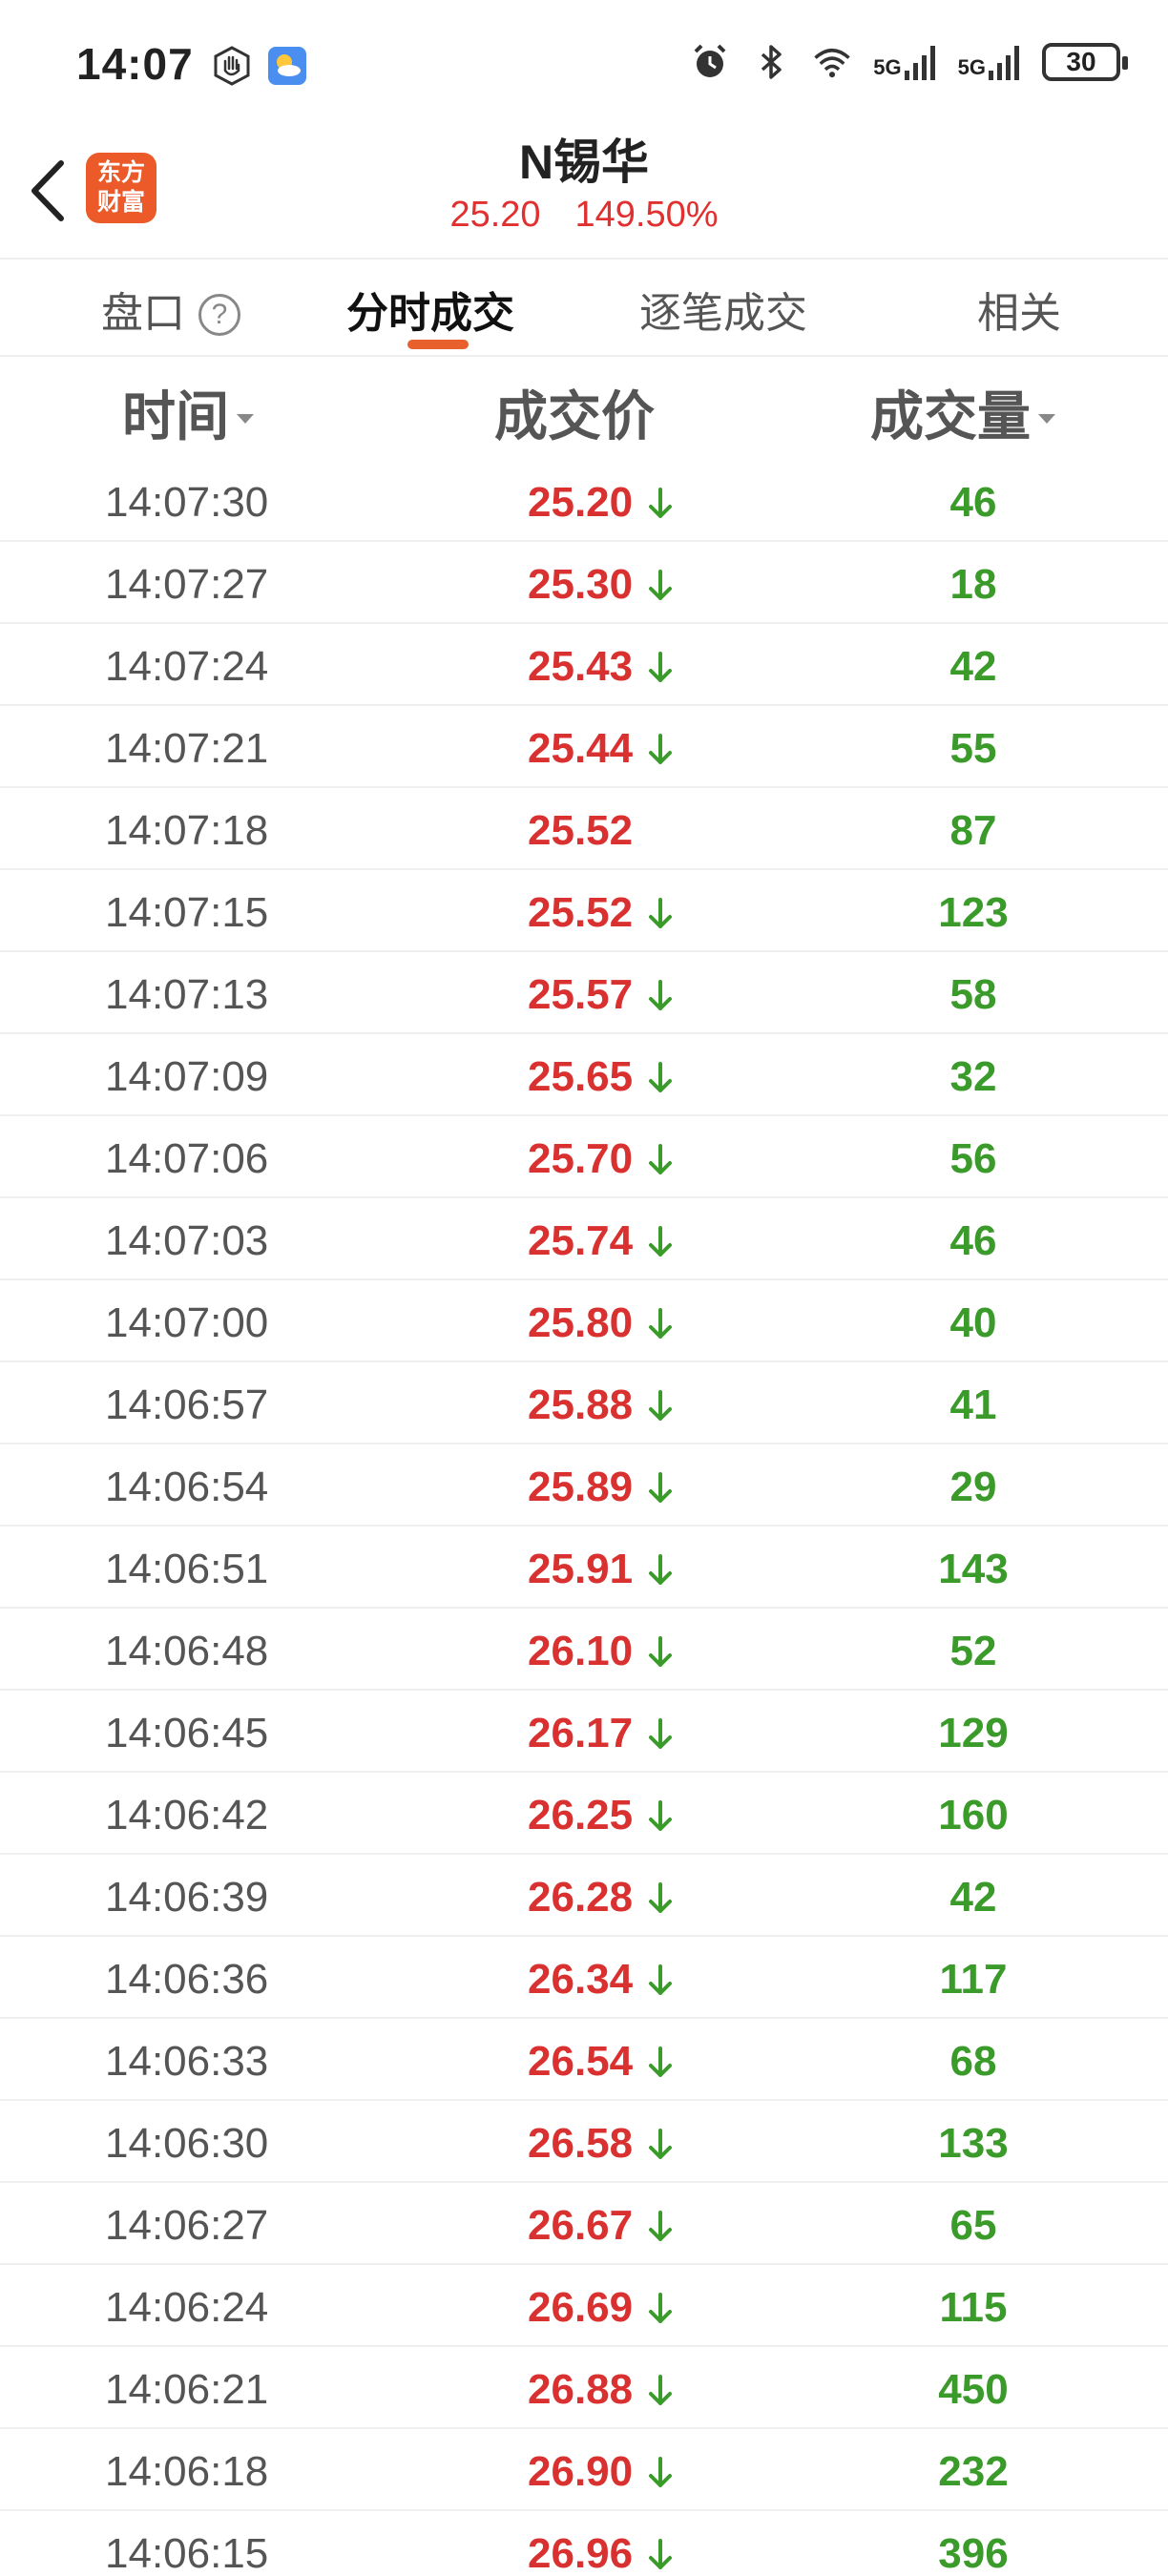  I want to click on trade-volume: 40, so click(973, 1322).